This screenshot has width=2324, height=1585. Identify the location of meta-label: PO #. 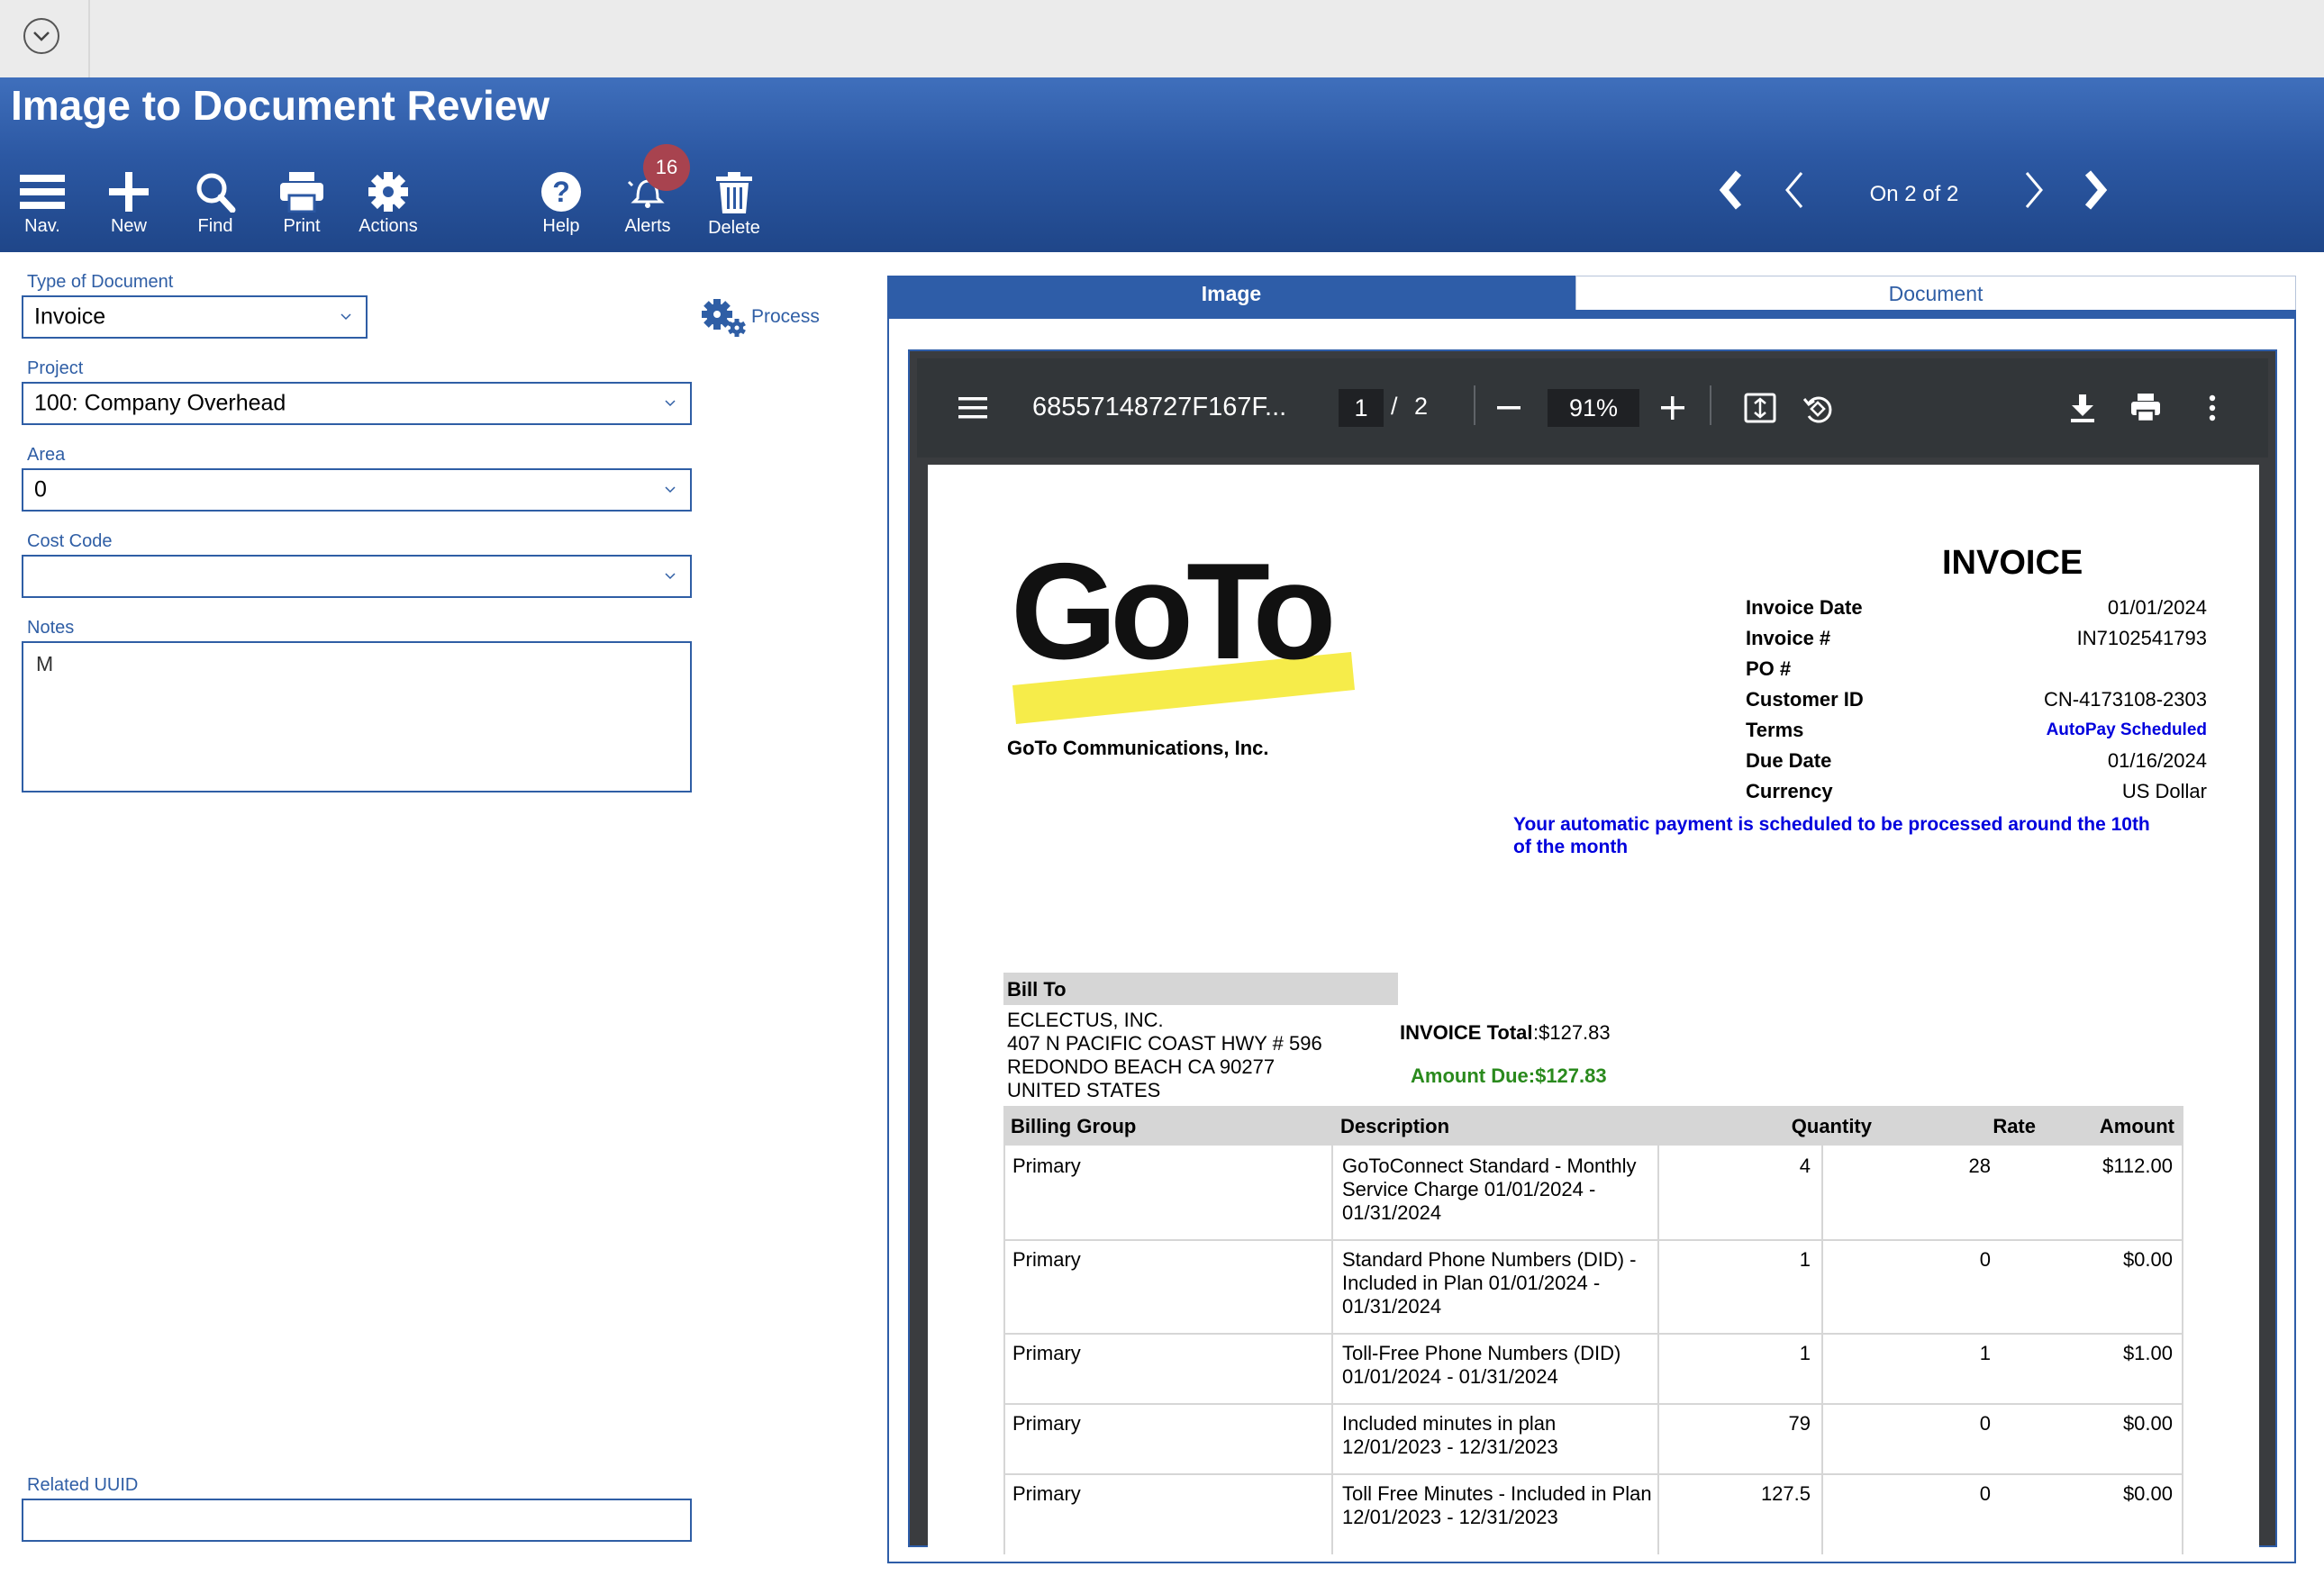
(1769, 668).